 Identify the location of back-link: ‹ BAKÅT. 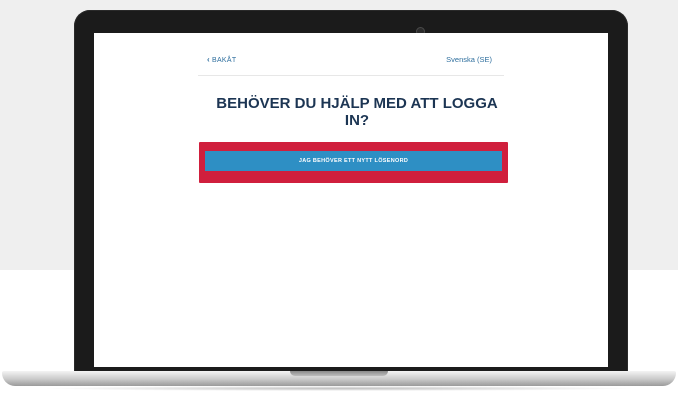
(221, 60).